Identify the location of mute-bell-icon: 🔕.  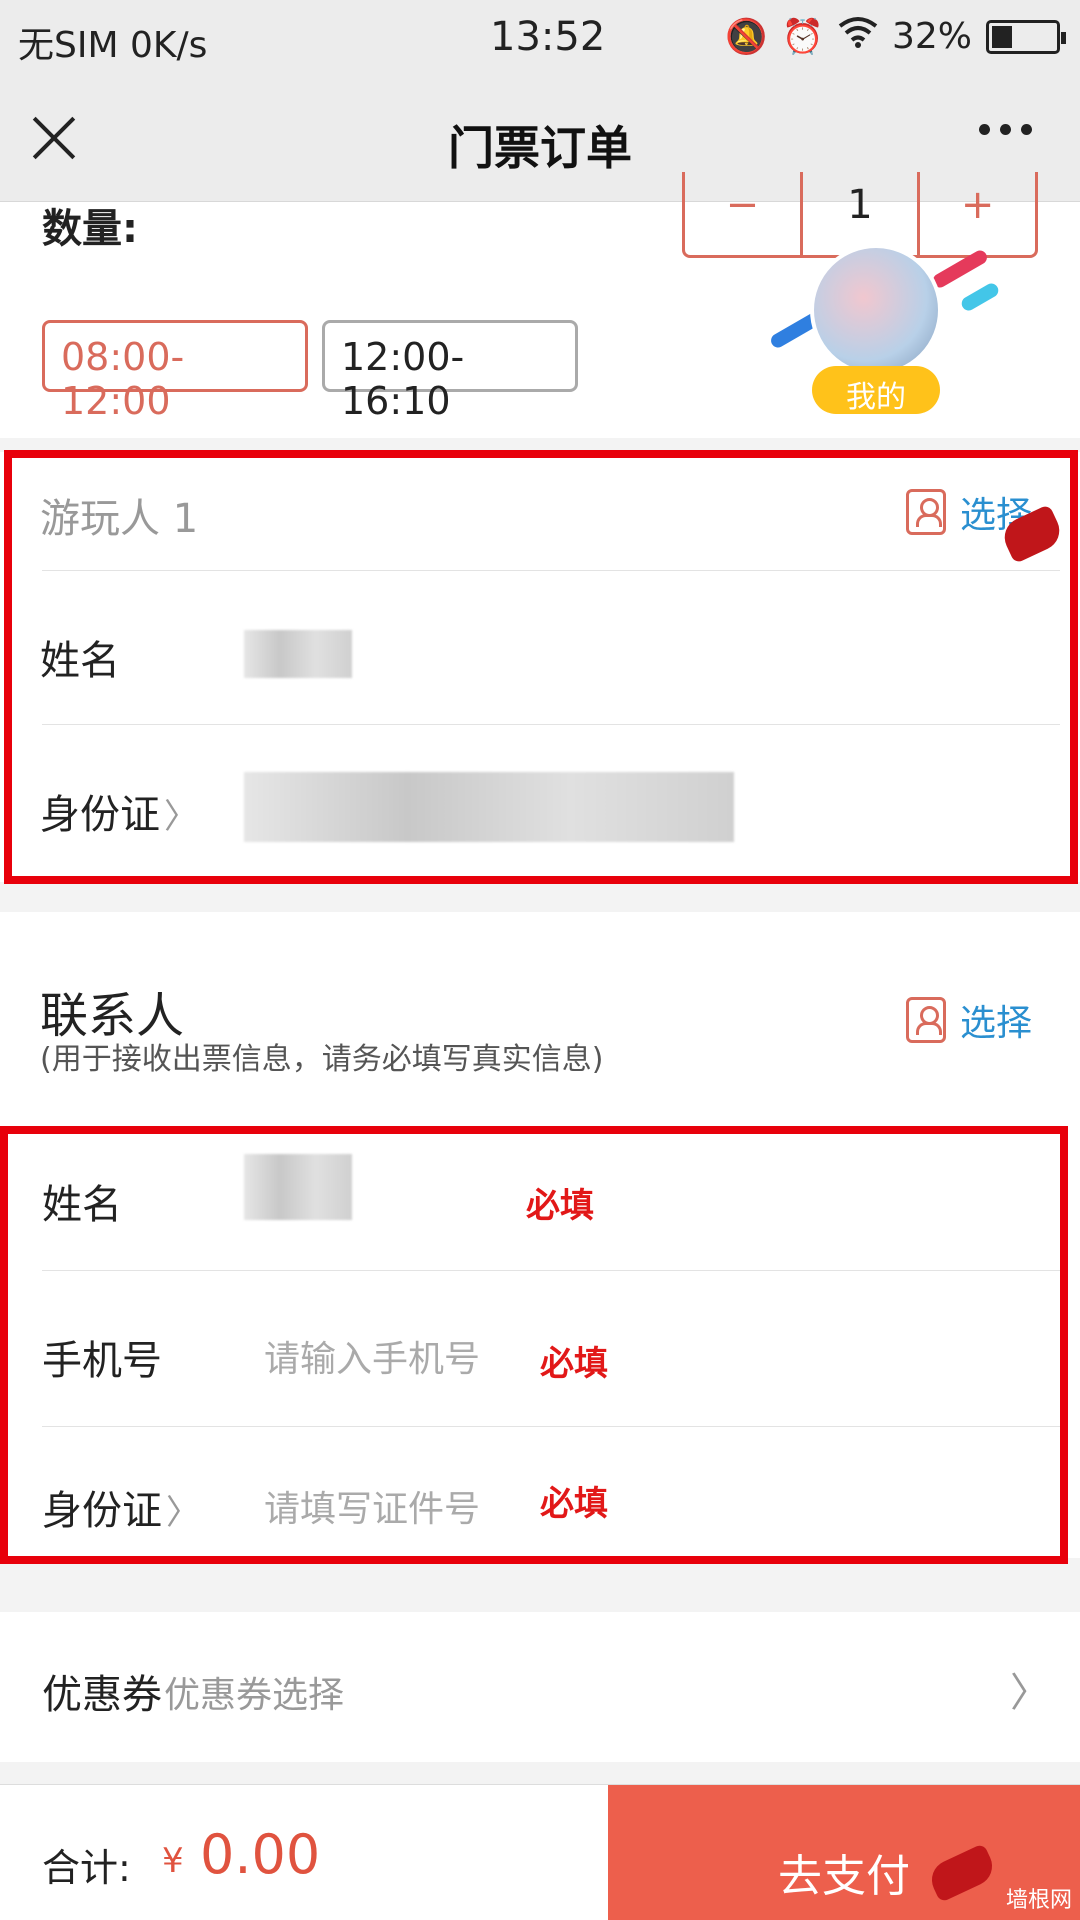
(746, 36).